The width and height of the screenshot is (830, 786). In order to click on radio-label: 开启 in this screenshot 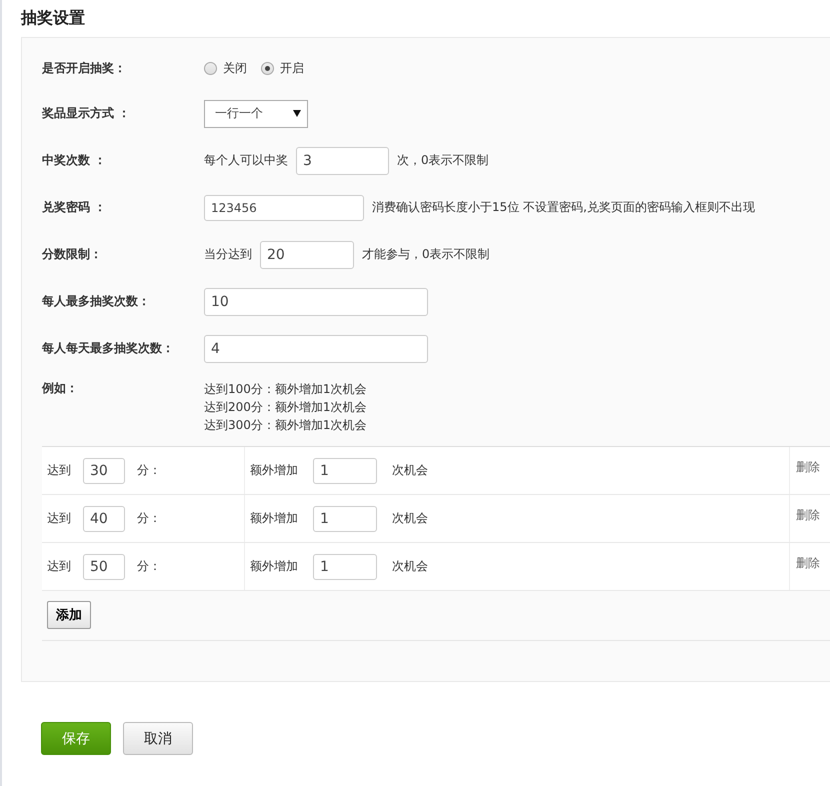, I will do `click(292, 68)`.